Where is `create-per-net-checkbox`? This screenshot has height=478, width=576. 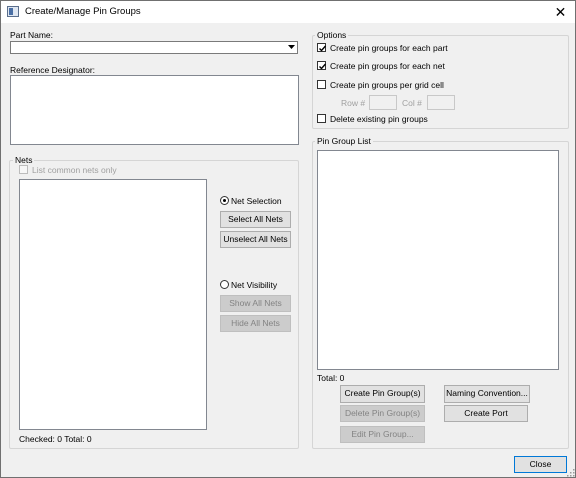 create-per-net-checkbox is located at coordinates (322, 65).